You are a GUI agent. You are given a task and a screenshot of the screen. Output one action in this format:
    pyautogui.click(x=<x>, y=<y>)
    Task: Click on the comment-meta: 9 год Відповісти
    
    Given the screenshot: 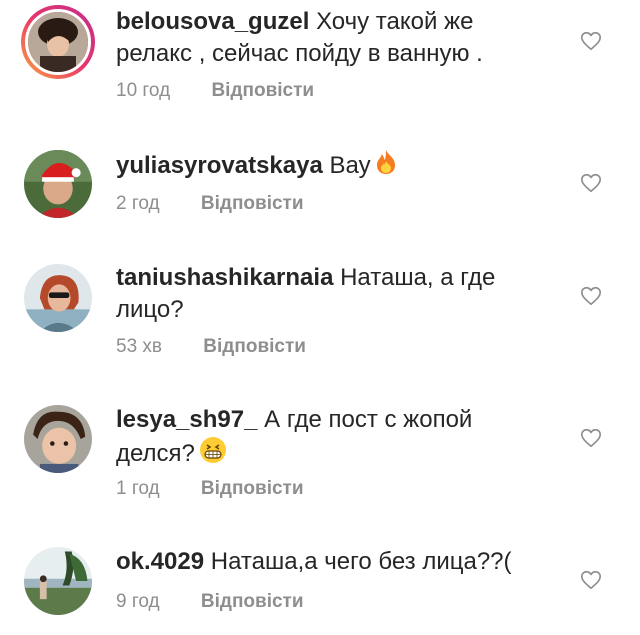 What is the action you would take?
    pyautogui.click(x=210, y=602)
    